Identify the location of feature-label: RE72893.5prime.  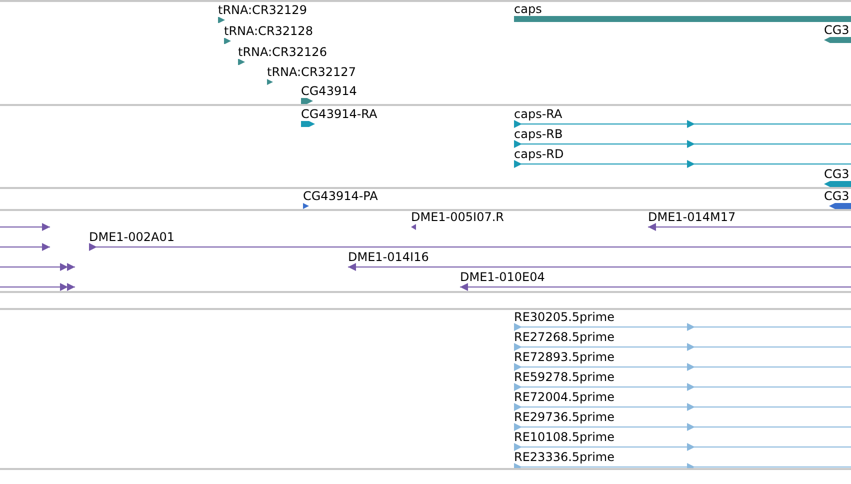
(564, 357).